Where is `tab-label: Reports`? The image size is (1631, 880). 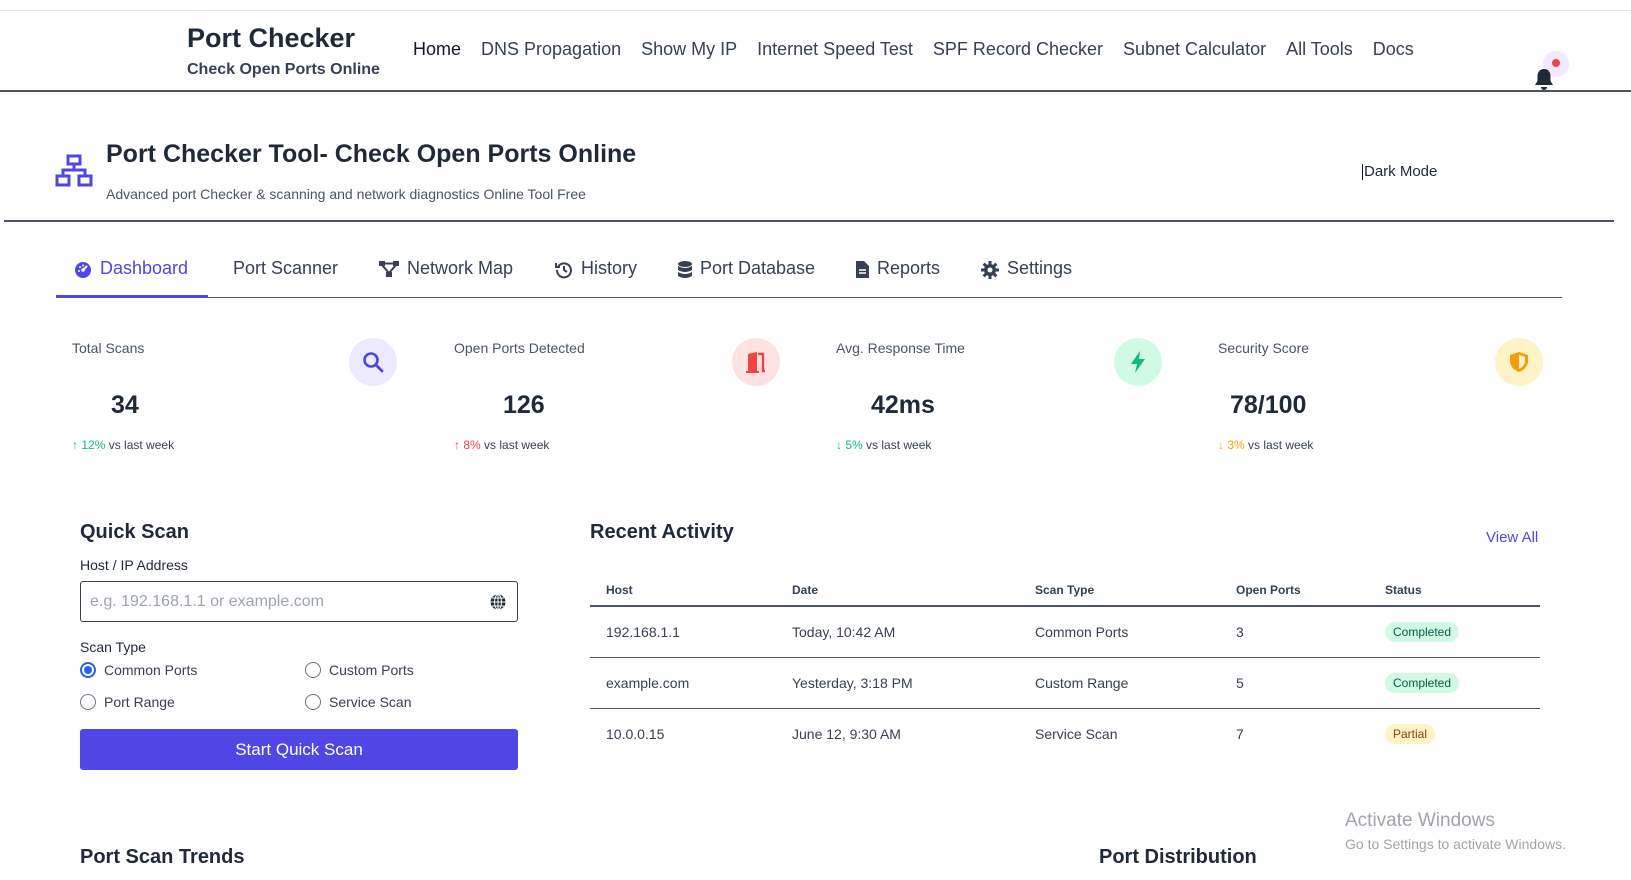
tab-label: Reports is located at coordinates (909, 268).